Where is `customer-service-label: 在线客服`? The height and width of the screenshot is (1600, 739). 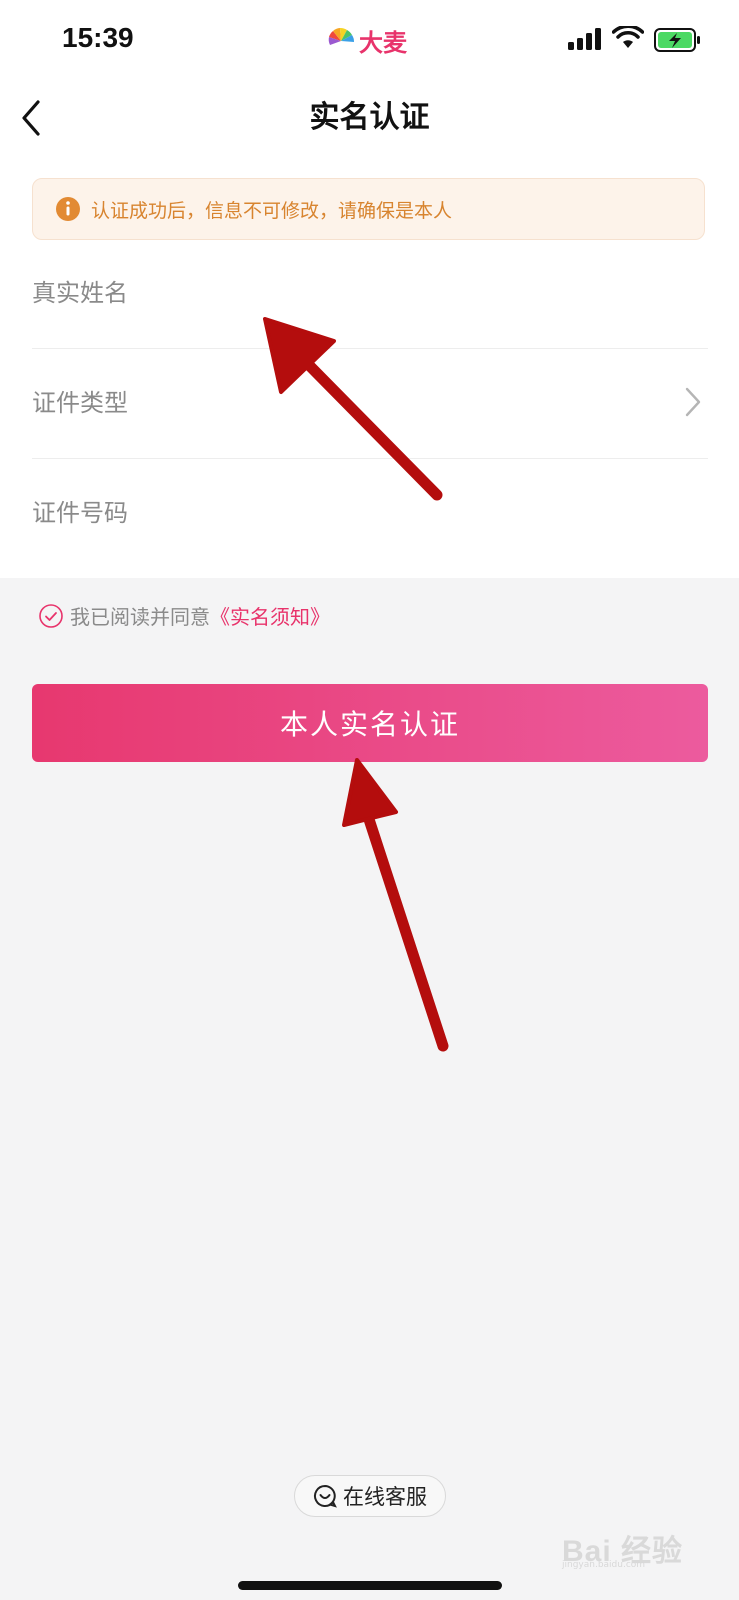
customer-service-label: 在线客服 is located at coordinates (385, 1497).